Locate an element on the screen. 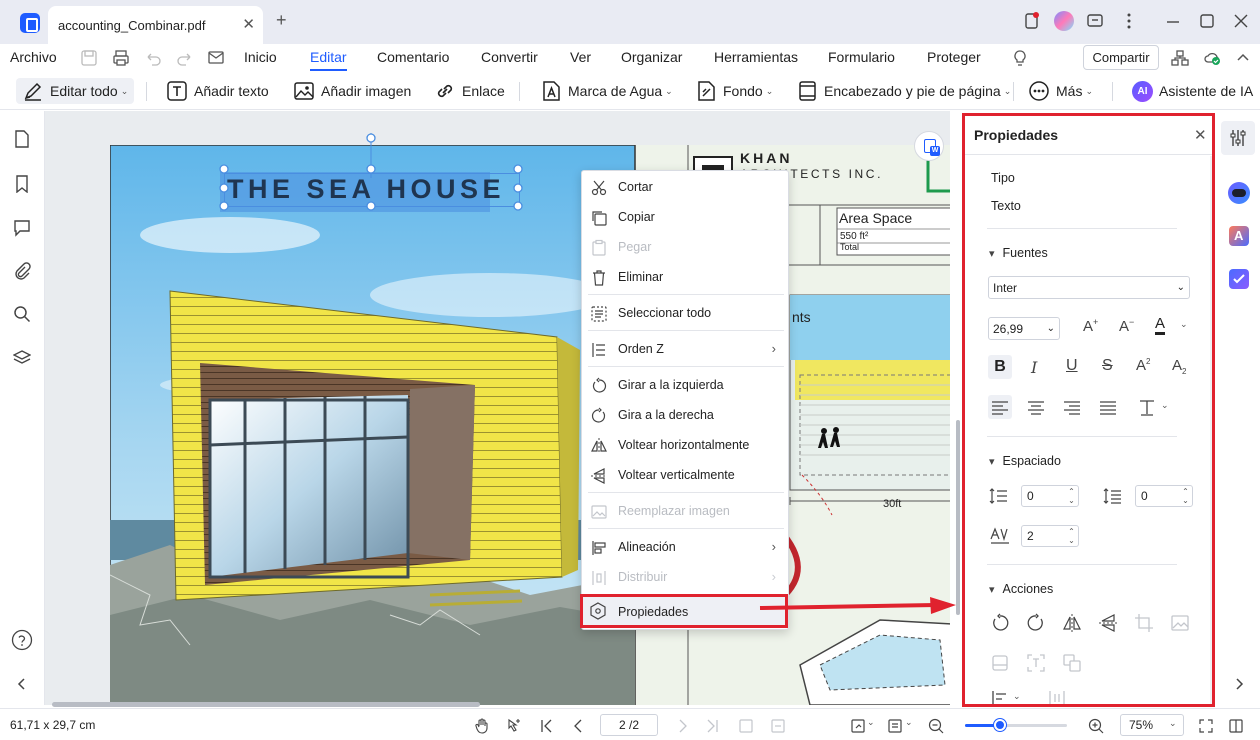 The image size is (1260, 740). menu-herramientas: Herramientas is located at coordinates (756, 57).